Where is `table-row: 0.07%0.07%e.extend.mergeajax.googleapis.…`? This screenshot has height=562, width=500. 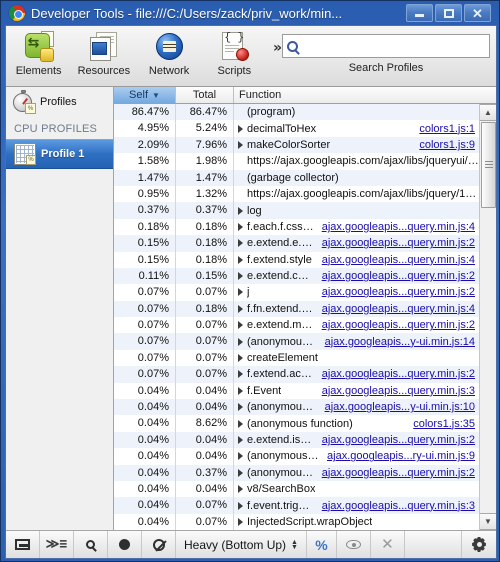
table-row: 0.07%0.07%e.extend.mergeajax.googleapis.… is located at coordinates (296, 325).